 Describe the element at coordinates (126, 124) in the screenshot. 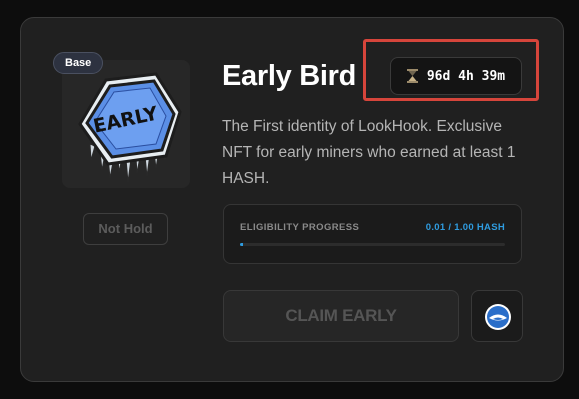

I see `nft-image: EARLY` at that location.